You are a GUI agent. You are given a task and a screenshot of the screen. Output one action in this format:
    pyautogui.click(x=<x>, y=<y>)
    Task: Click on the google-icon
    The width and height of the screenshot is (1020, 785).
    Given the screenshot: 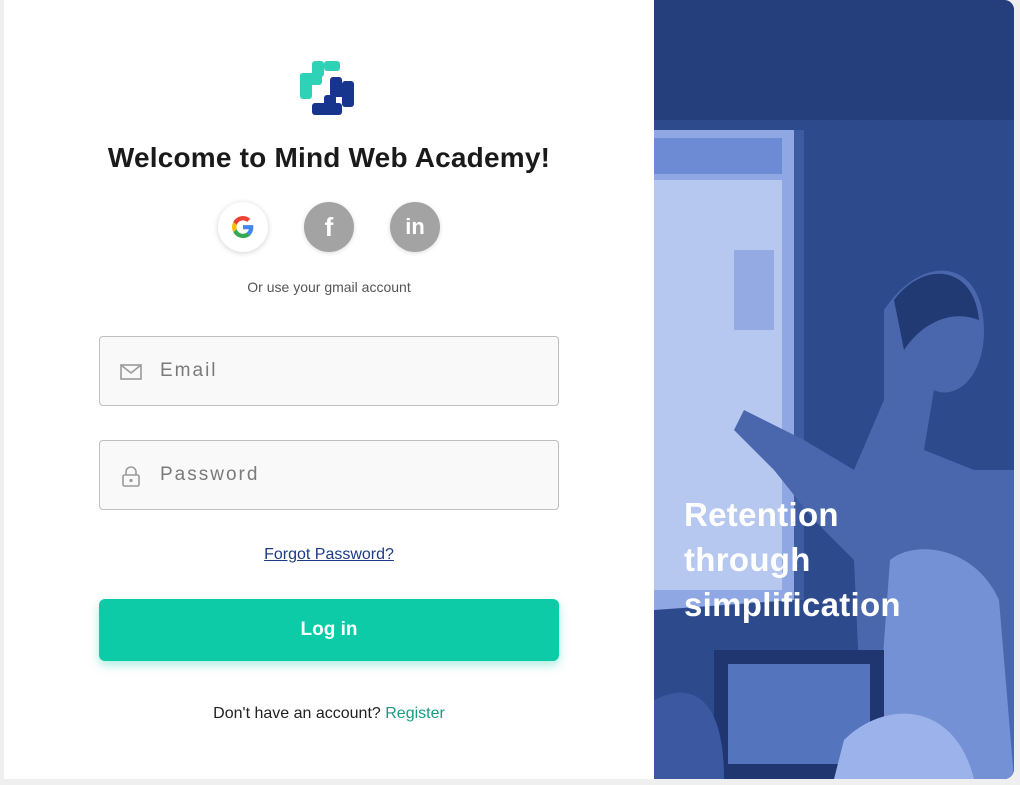 What is the action you would take?
    pyautogui.click(x=243, y=227)
    